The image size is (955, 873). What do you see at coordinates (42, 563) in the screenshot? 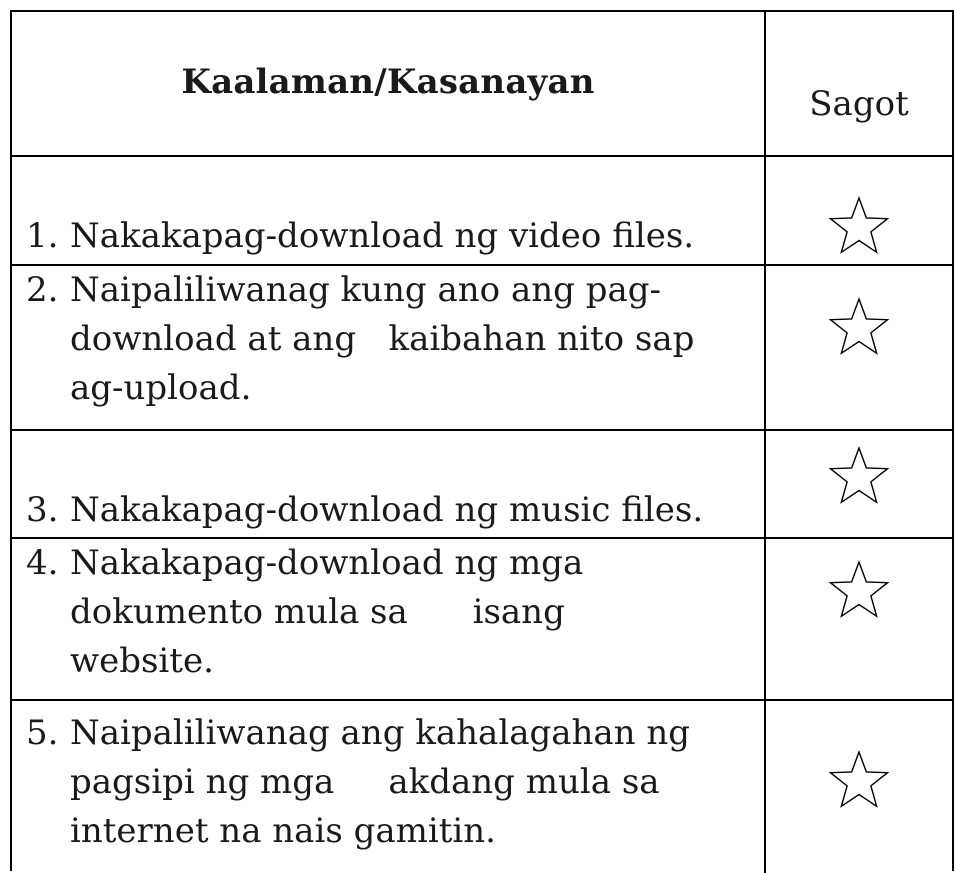
I see `item-number: 4.` at bounding box center [42, 563].